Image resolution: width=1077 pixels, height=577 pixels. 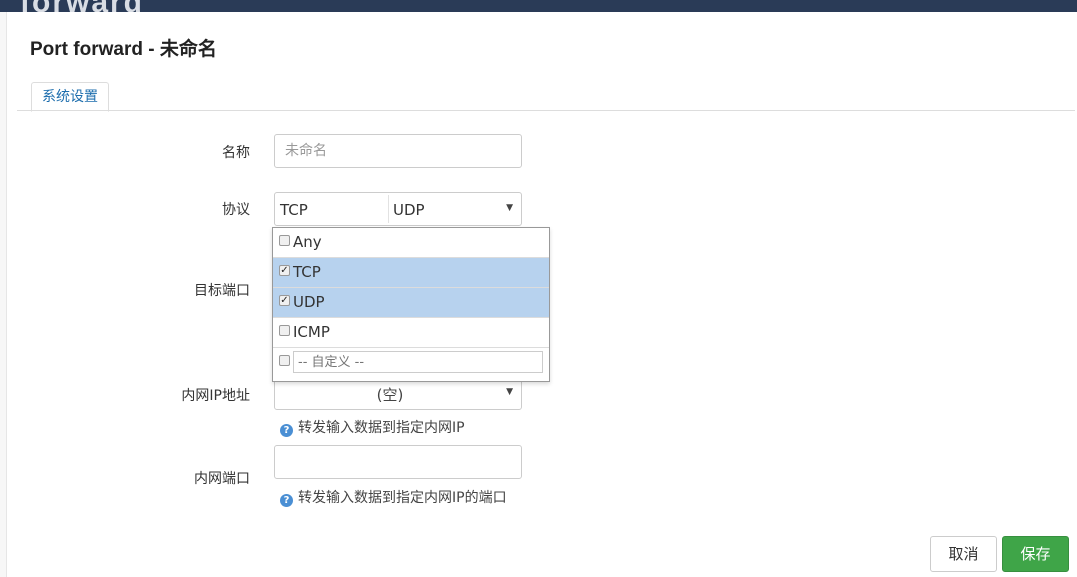 What do you see at coordinates (307, 272) in the screenshot?
I see `option-label: TCP` at bounding box center [307, 272].